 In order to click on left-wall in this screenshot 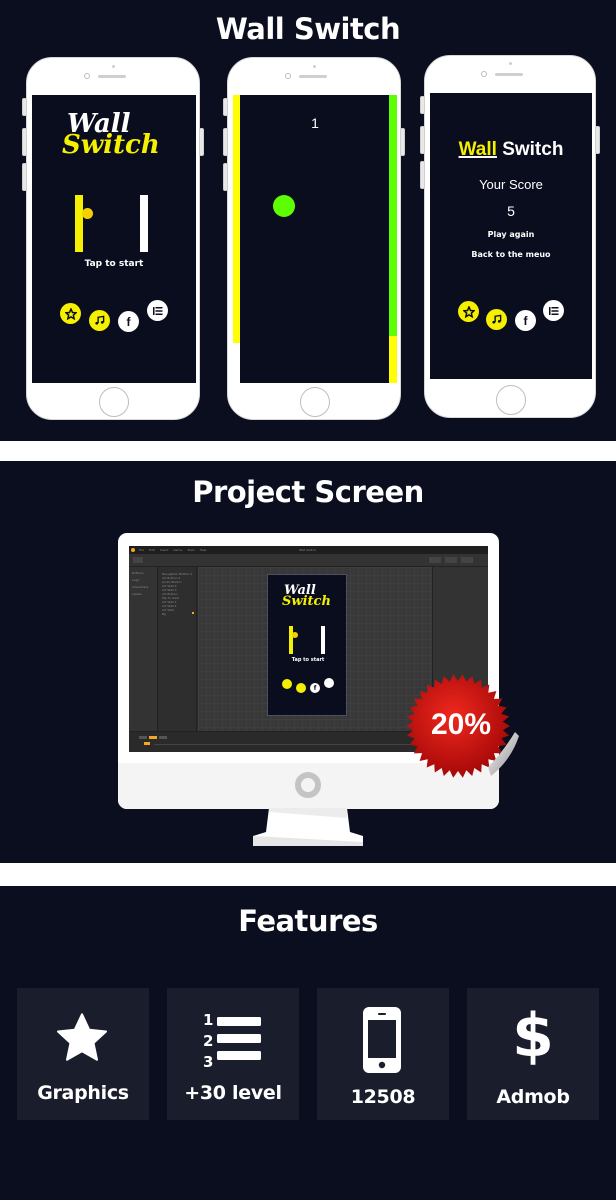, I will do `click(236, 219)`.